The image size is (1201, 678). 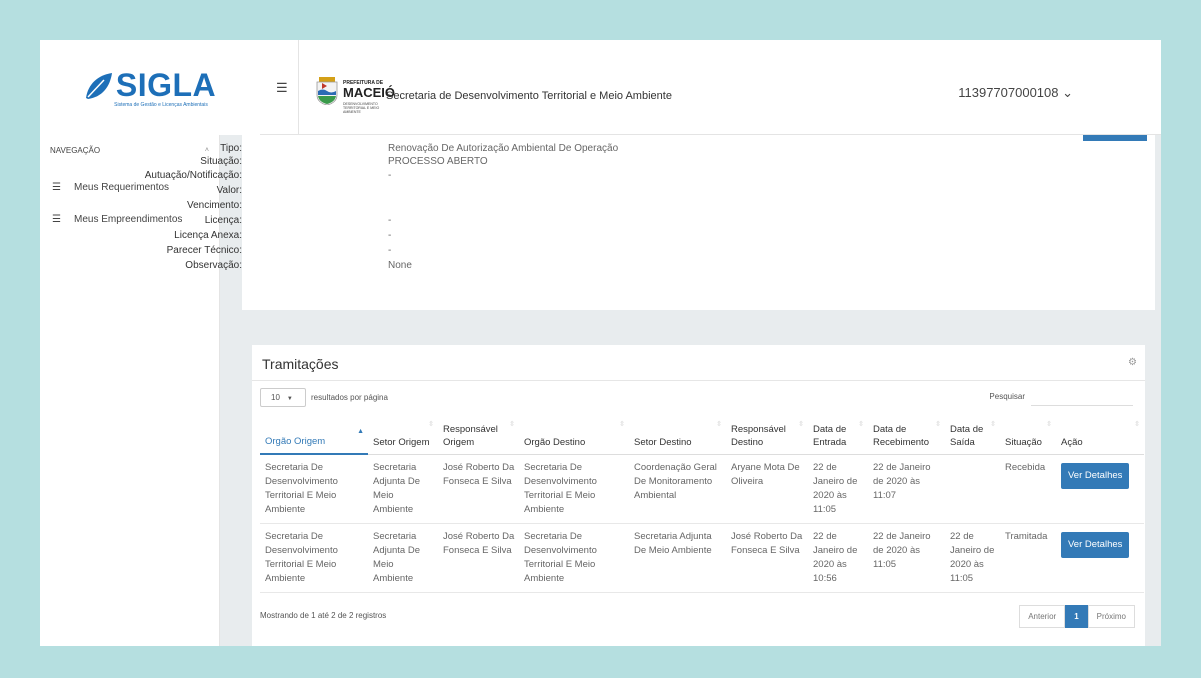 What do you see at coordinates (204, 250) in the screenshot?
I see `detail-label: Parecer Técnico:` at bounding box center [204, 250].